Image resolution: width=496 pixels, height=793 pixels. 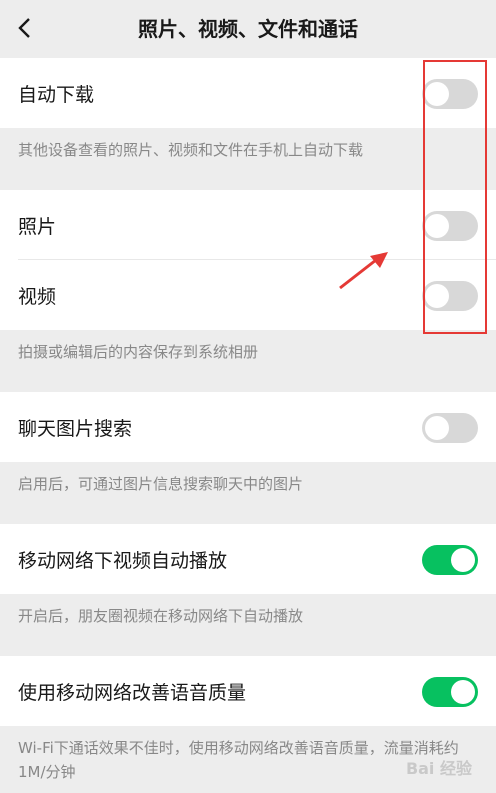 What do you see at coordinates (248, 691) in the screenshot?
I see `setting-row-voice-quality: 使用移动网络改善语音质量` at bounding box center [248, 691].